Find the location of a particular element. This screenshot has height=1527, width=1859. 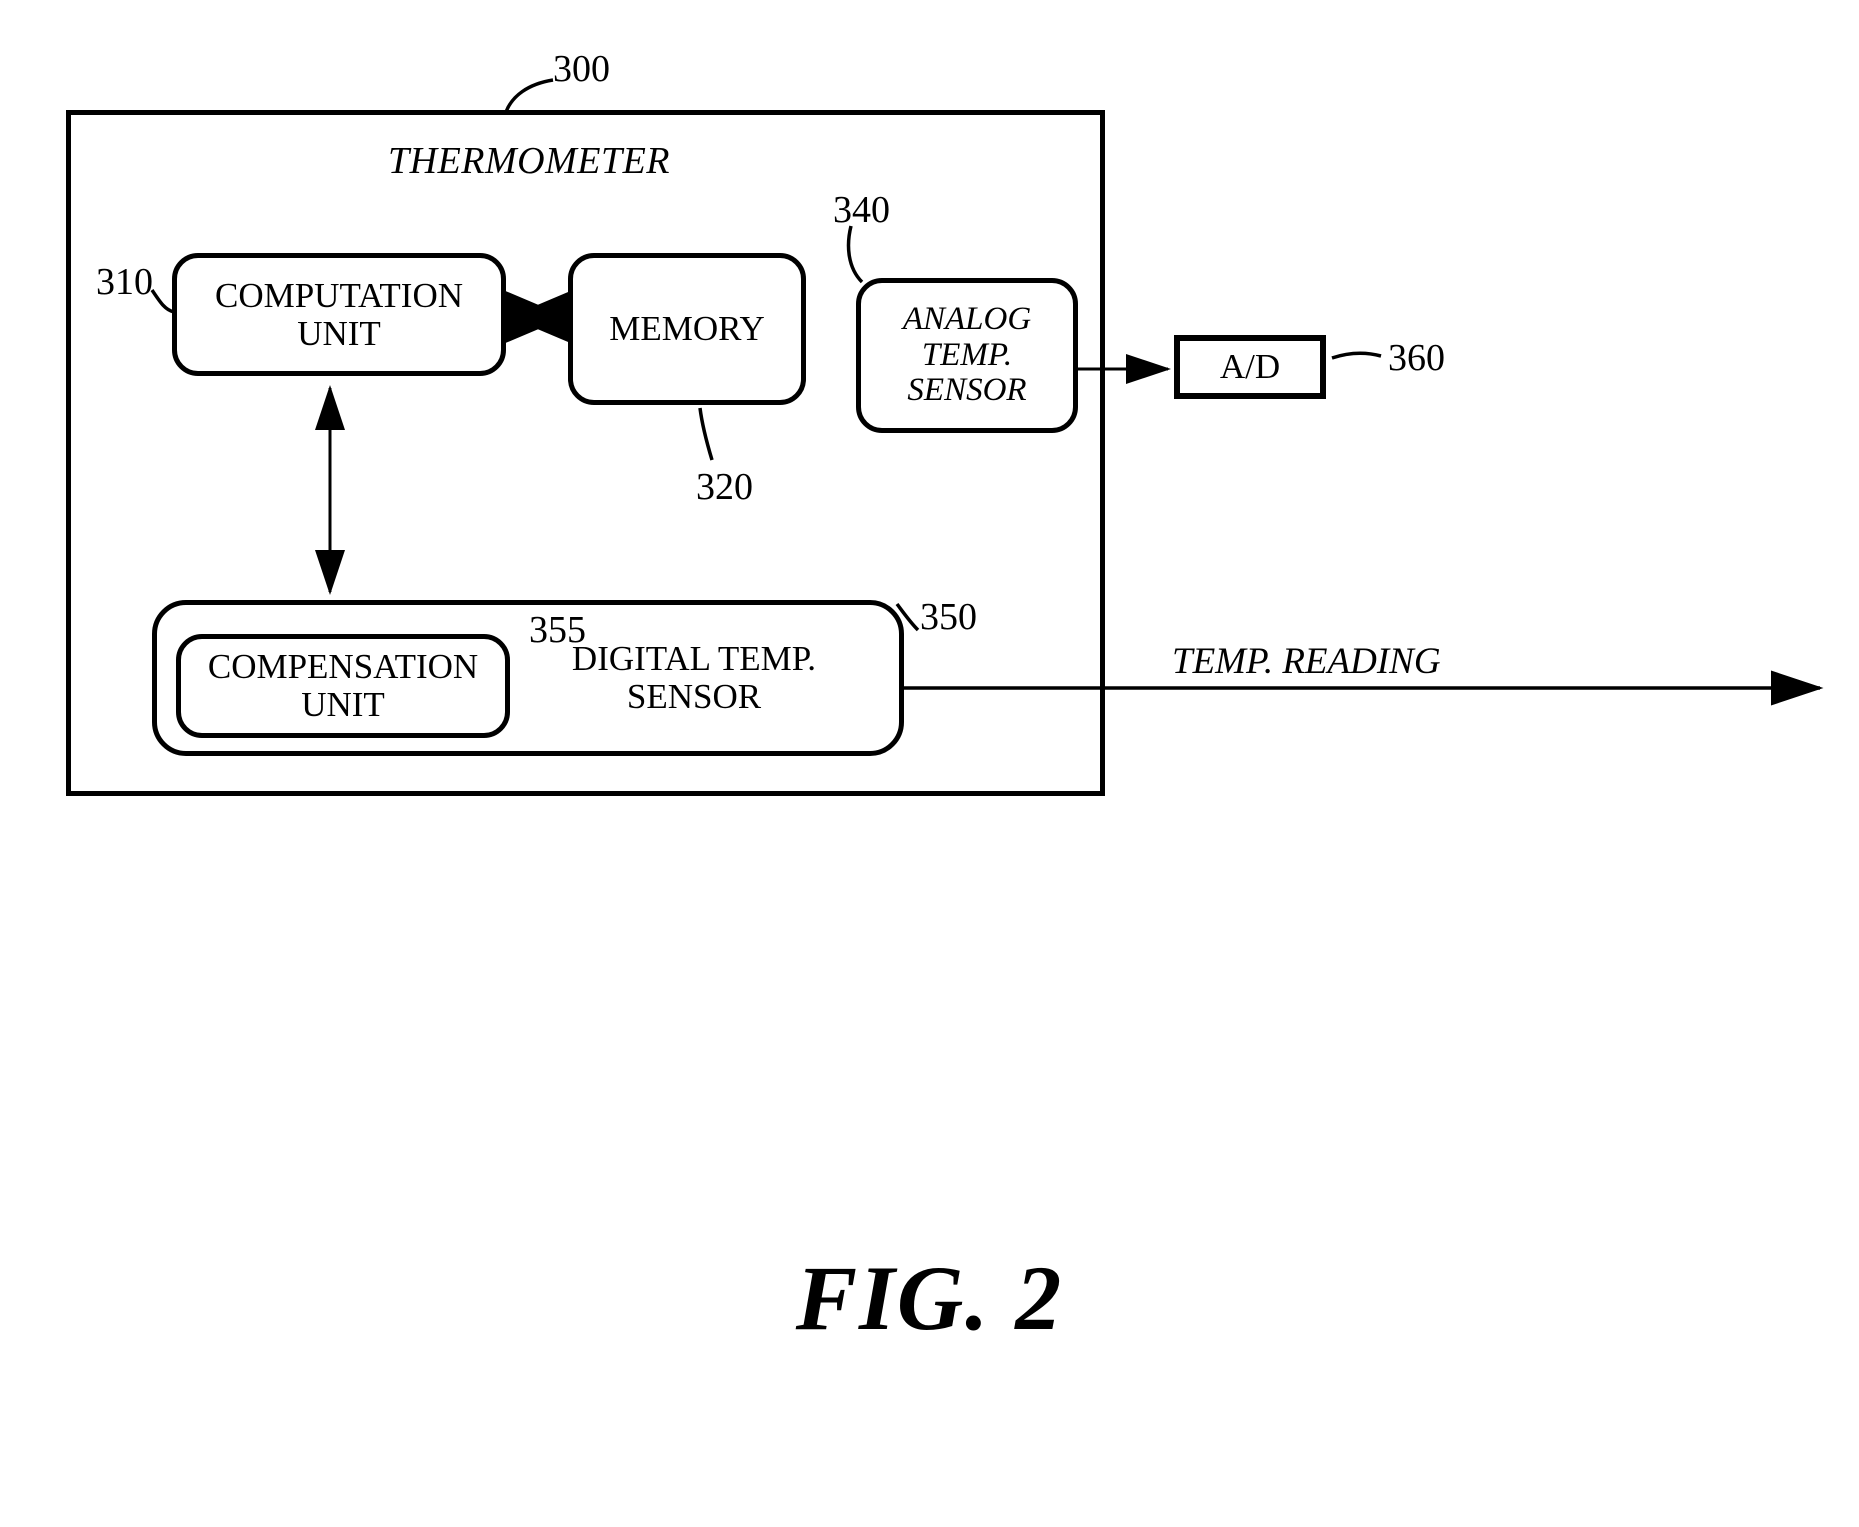

digital-sensor-label-line1: DIGITAL TEMP. is located at coordinates (694, 659).